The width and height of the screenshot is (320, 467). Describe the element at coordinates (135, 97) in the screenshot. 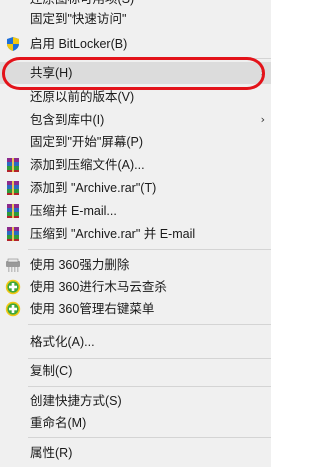

I see `menu-item-previous-versions: 还原以前的版本(V)` at that location.